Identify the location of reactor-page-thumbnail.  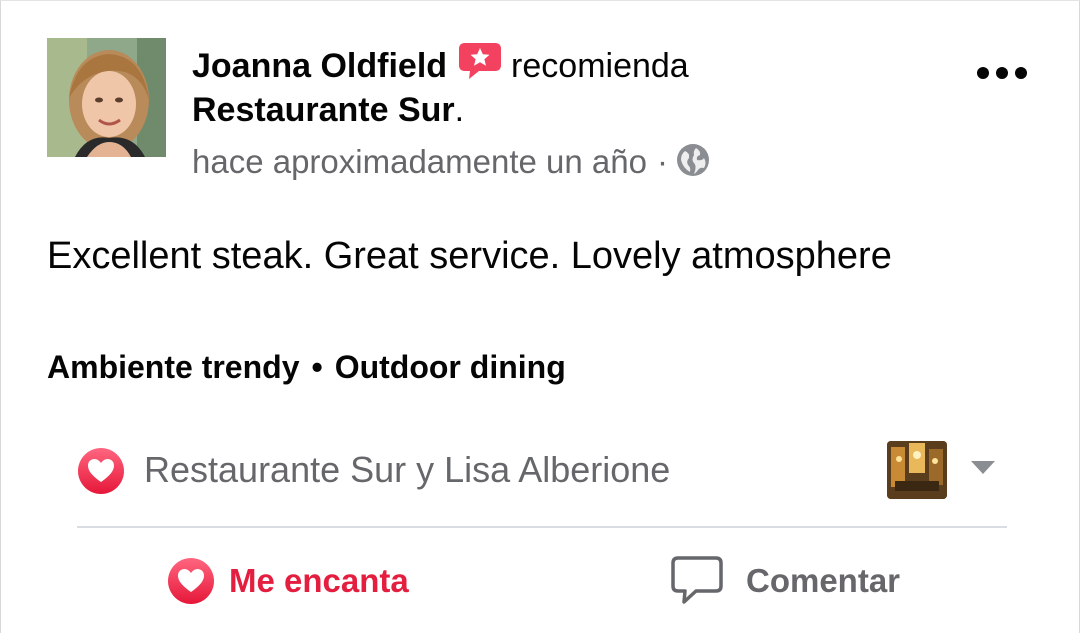
(917, 470).